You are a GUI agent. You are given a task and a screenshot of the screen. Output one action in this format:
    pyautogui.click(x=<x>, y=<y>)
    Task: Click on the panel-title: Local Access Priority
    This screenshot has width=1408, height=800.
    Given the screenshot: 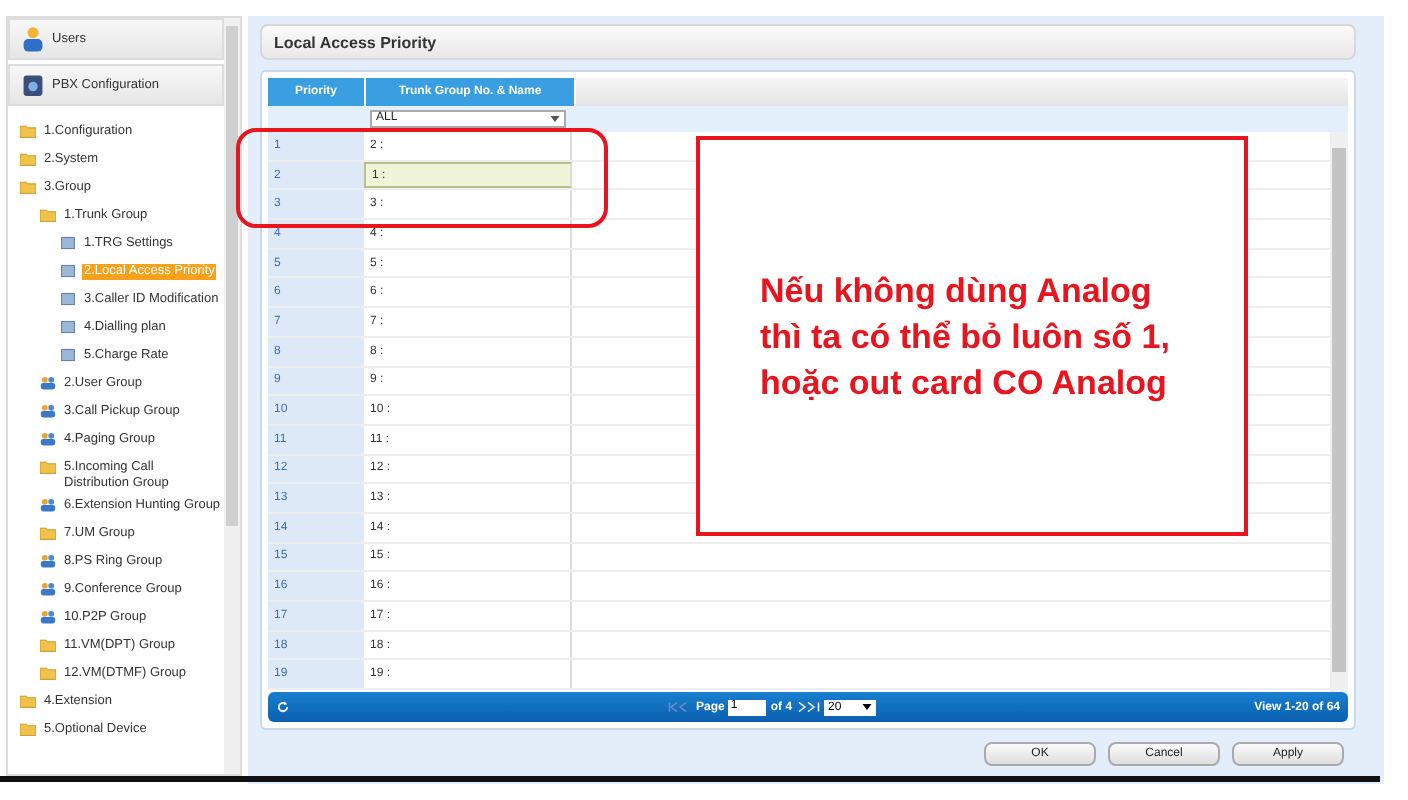 What is the action you would take?
    pyautogui.click(x=808, y=42)
    